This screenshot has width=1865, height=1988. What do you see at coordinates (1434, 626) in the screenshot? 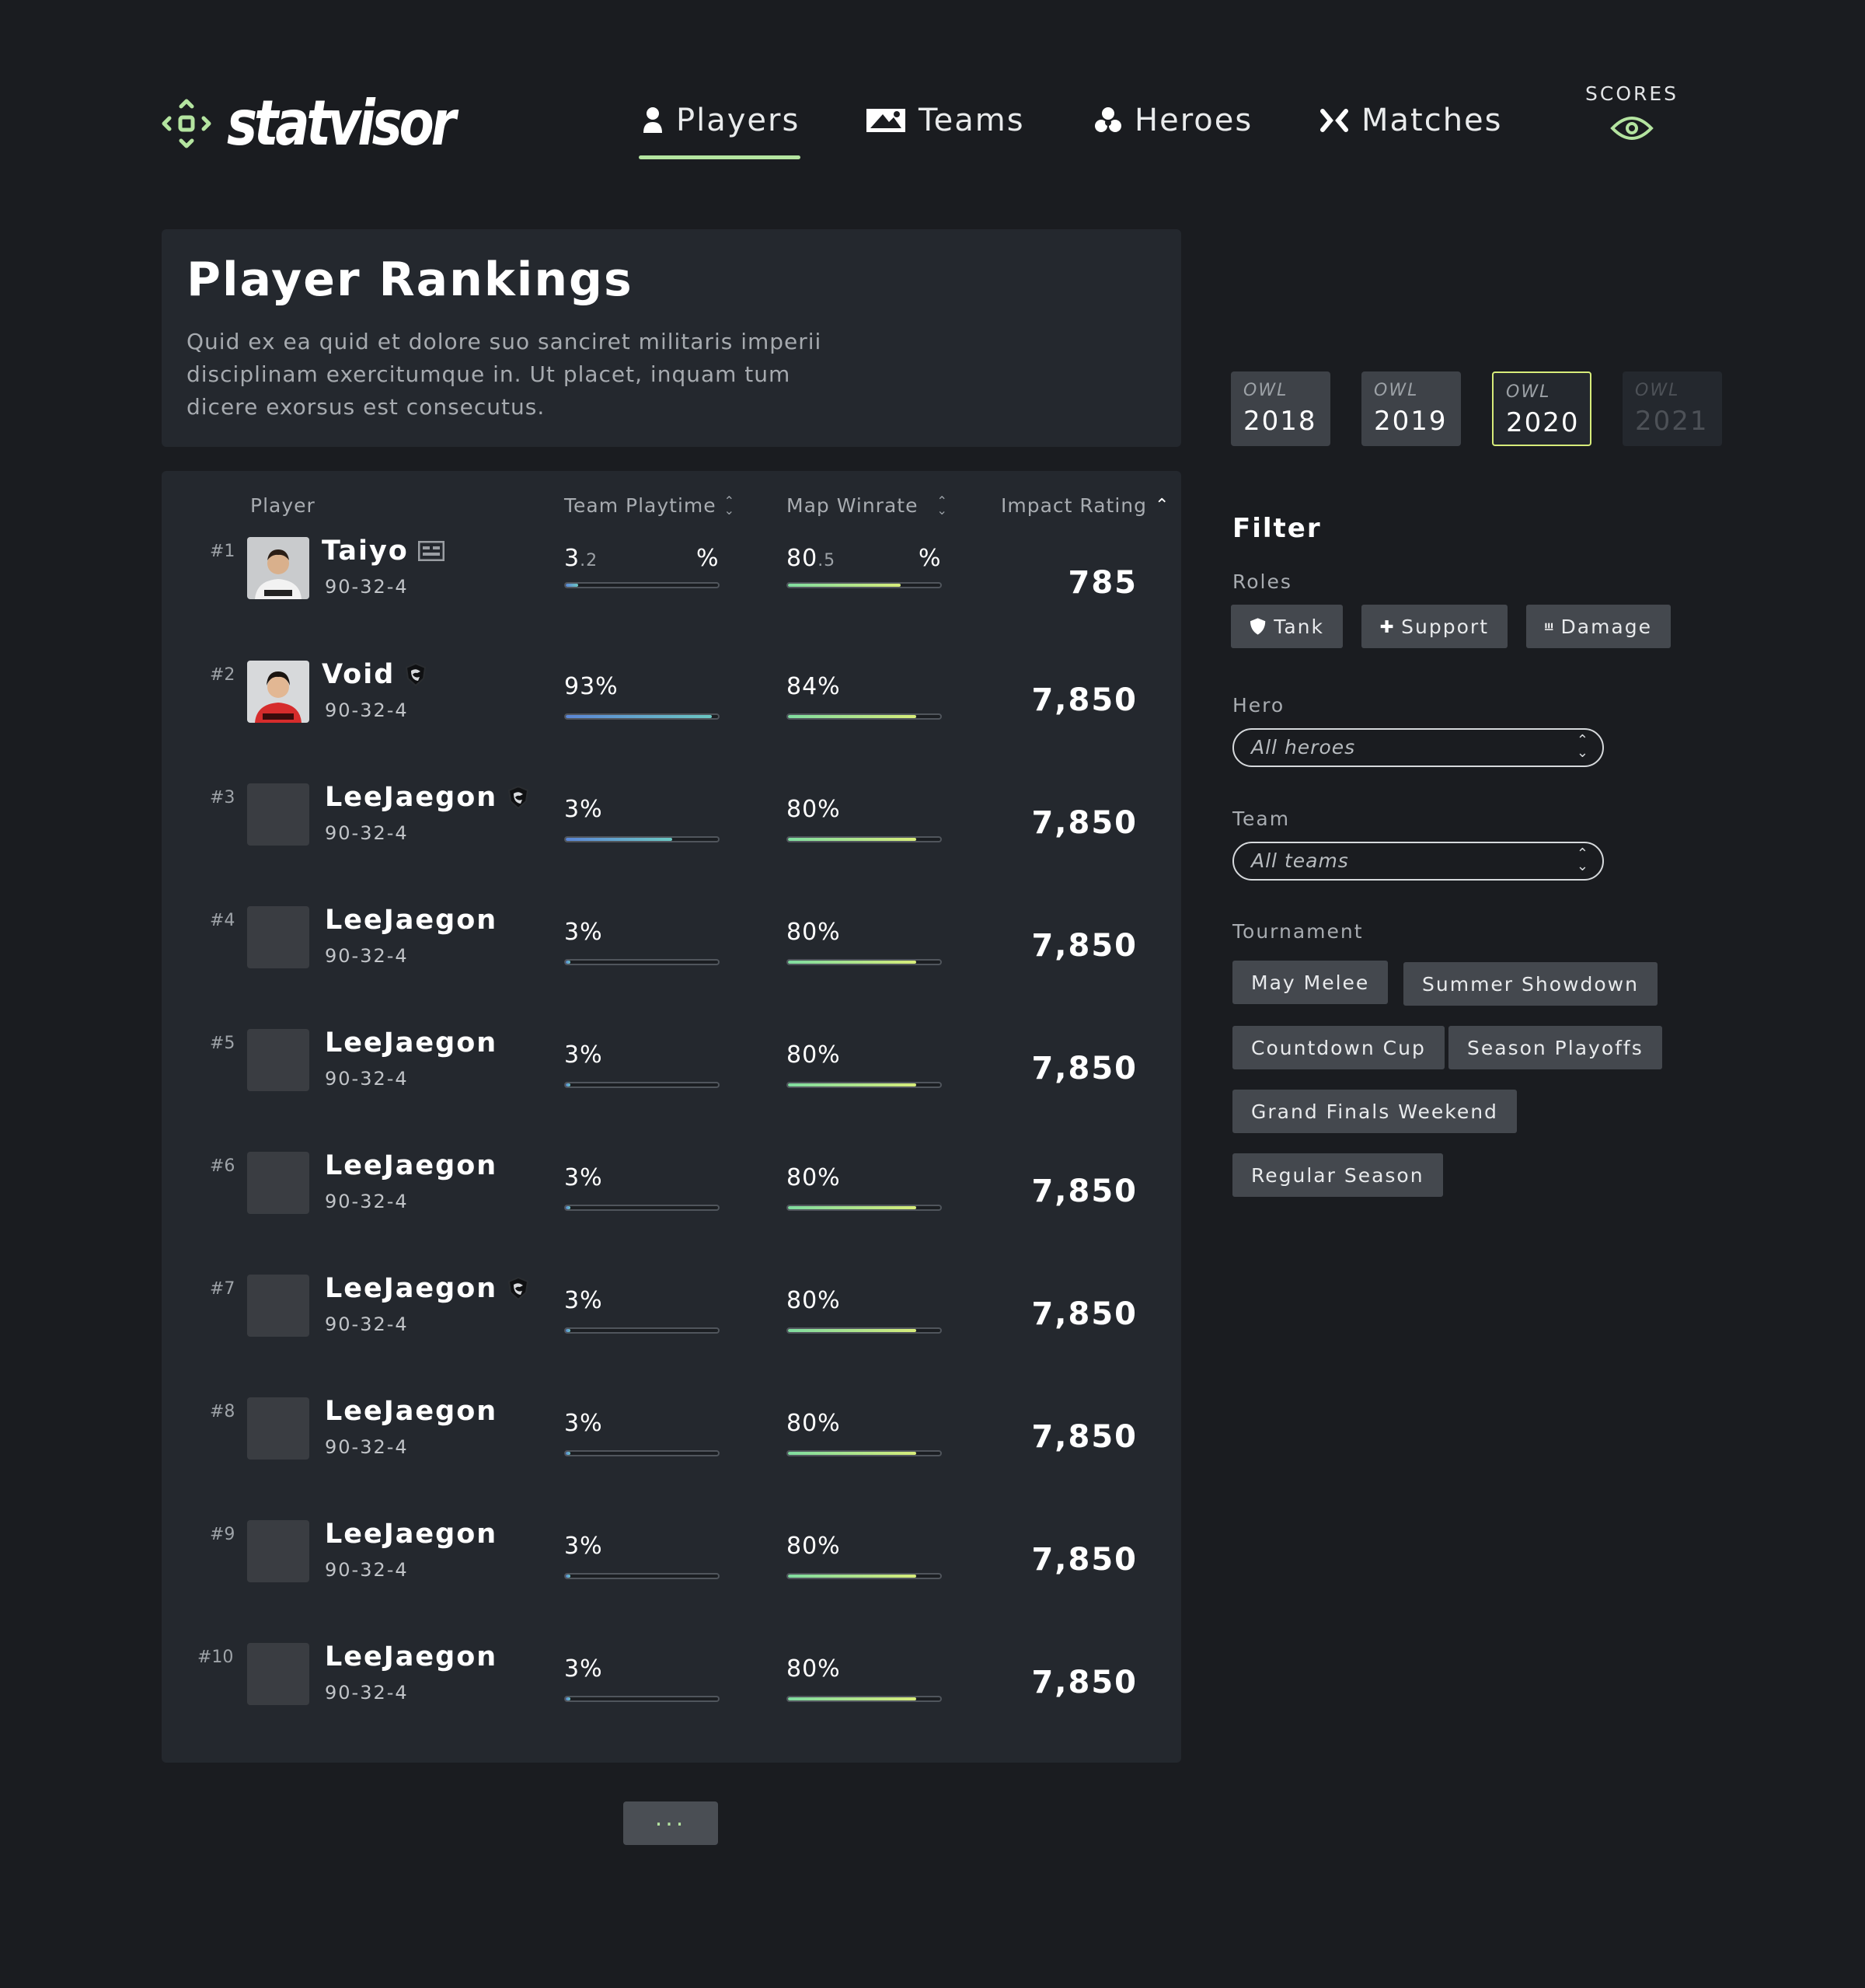
I see `role-support-chip: Support` at bounding box center [1434, 626].